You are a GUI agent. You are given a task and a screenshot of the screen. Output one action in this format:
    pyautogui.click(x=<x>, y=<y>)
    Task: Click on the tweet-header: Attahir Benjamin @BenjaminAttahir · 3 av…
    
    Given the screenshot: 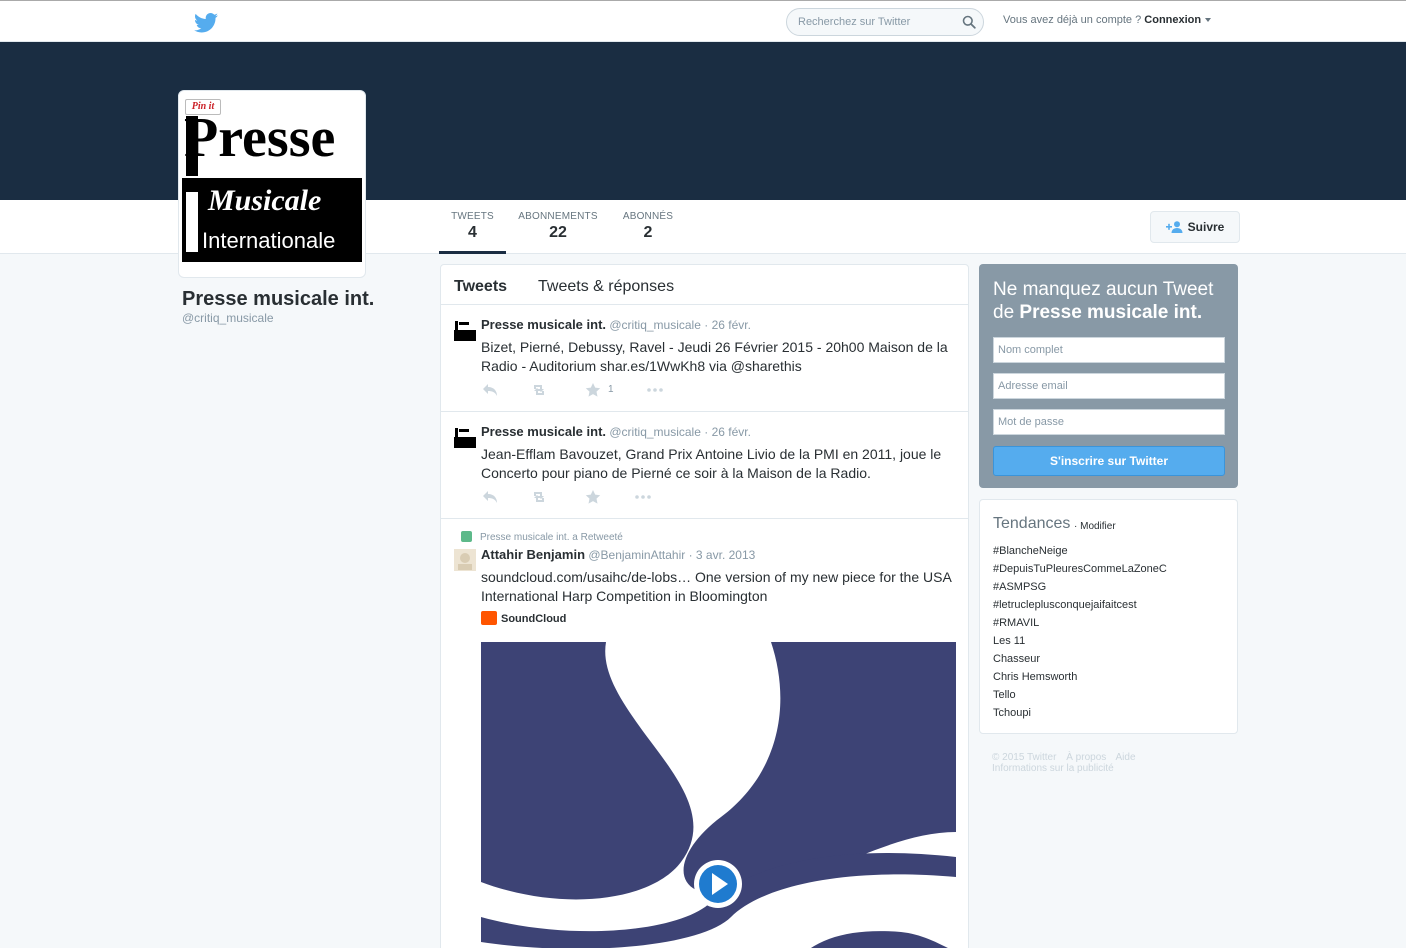 What is the action you would take?
    pyautogui.click(x=618, y=554)
    